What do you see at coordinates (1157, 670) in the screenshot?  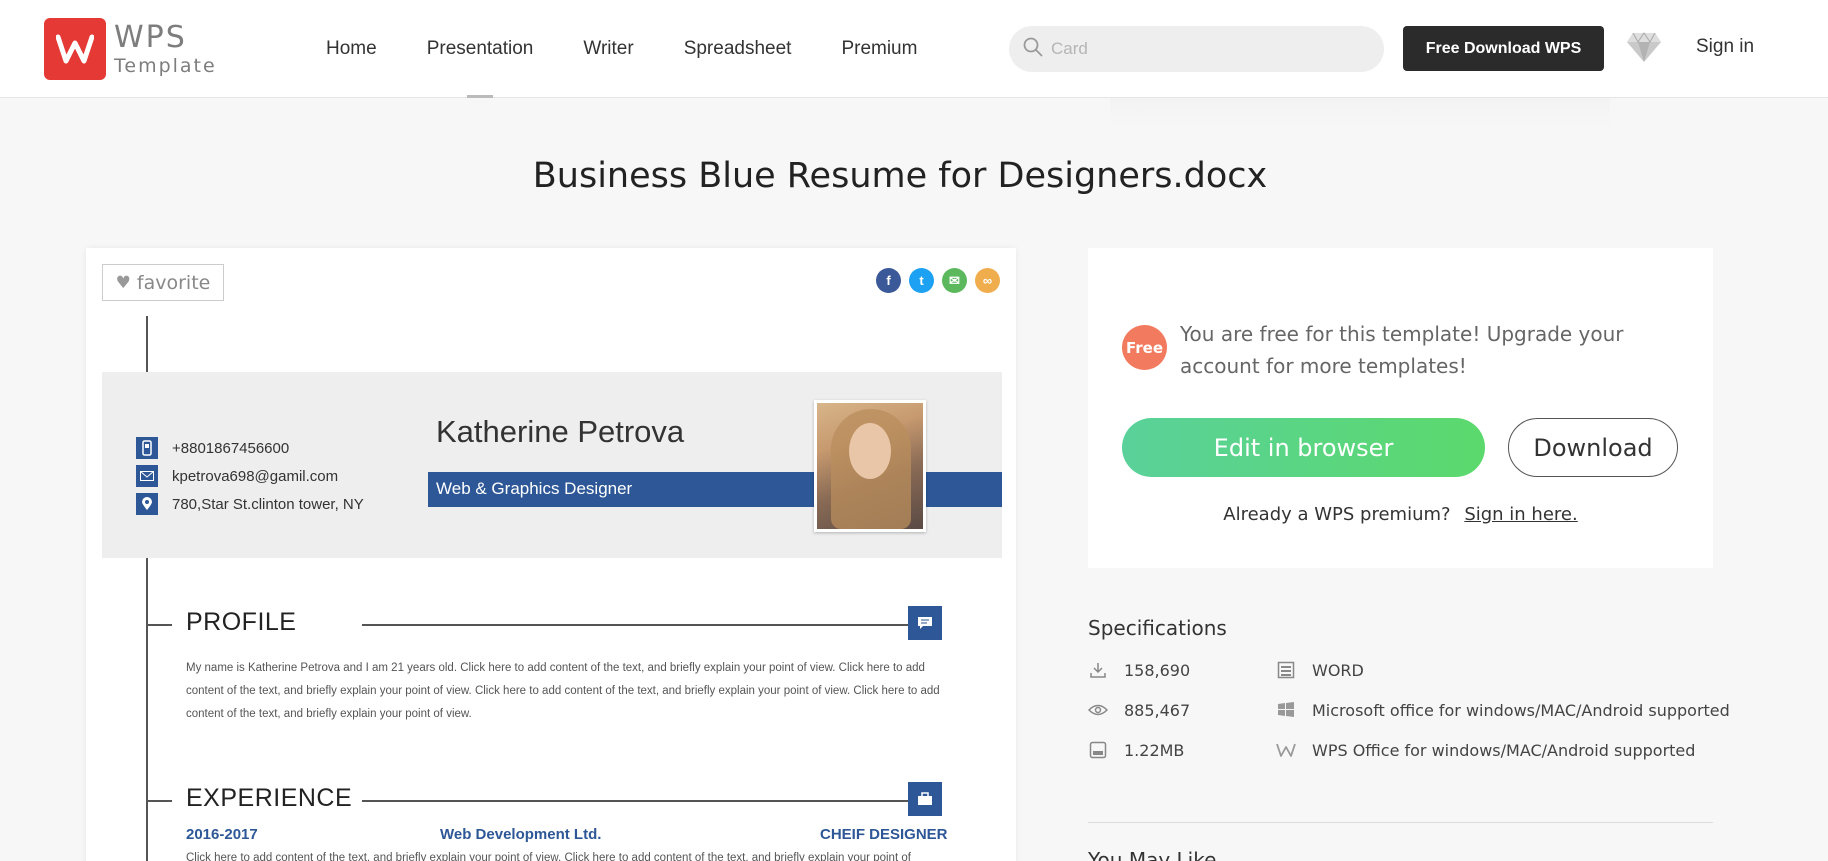 I see `downloads-value: 158,690` at bounding box center [1157, 670].